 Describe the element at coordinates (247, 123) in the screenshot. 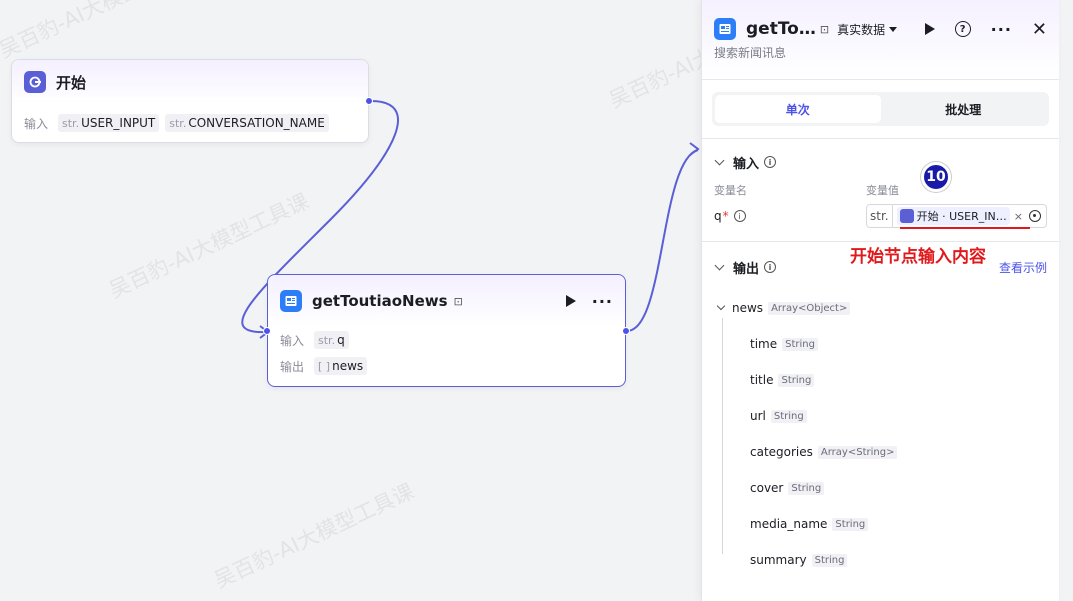

I see `param-tag: str. CONVERSATION_NAME` at that location.